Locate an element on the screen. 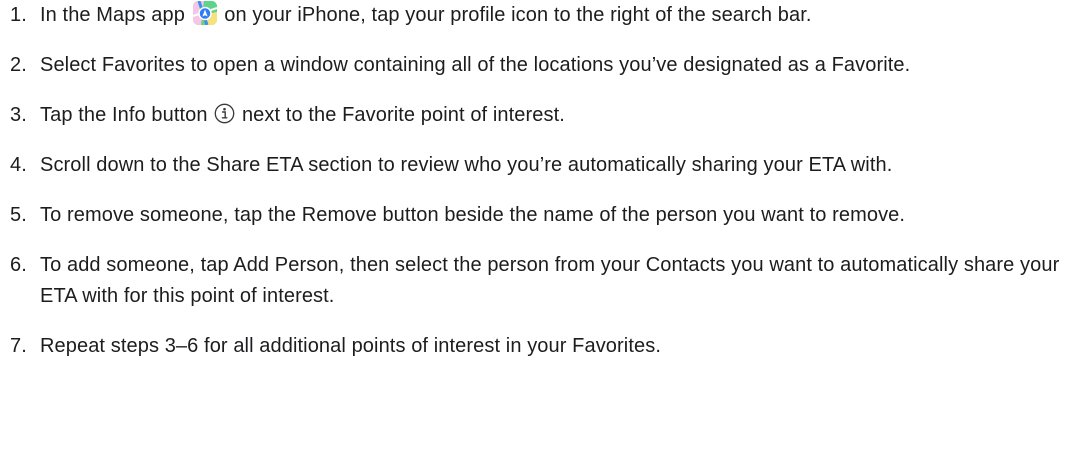  step-text-after-icon: next to the Favorite point of interest. is located at coordinates (403, 115).